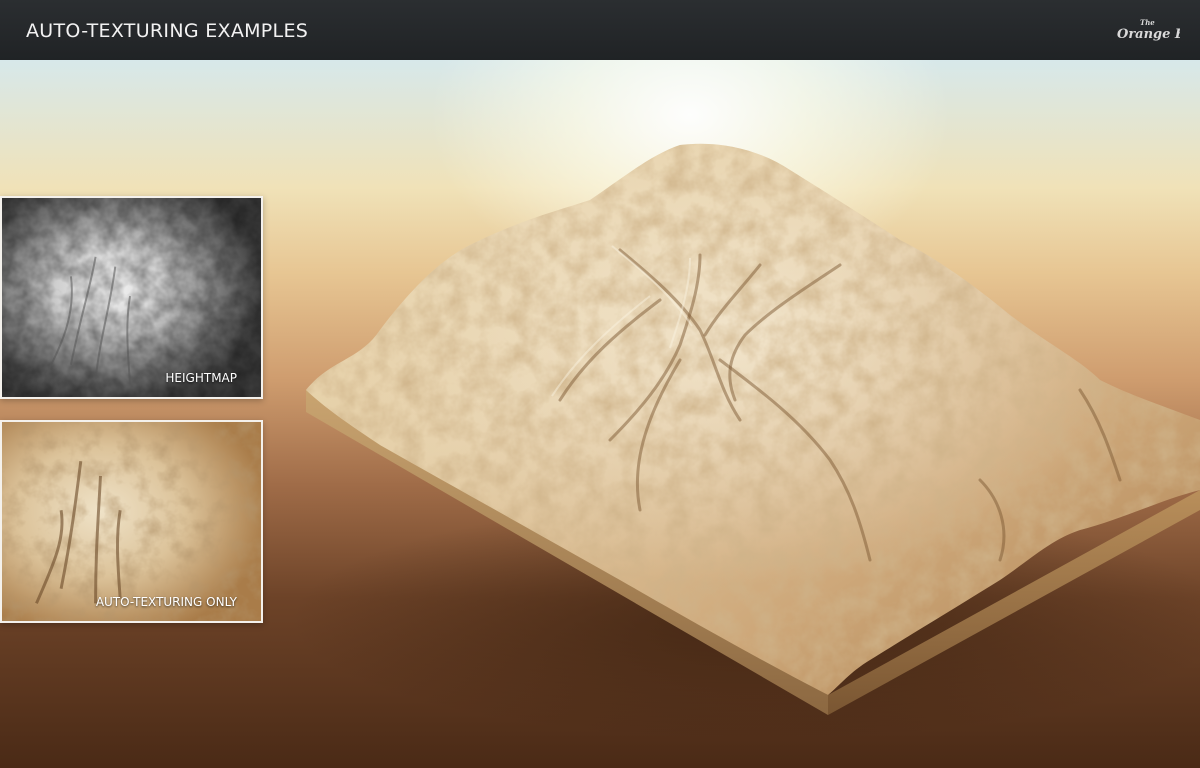 The height and width of the screenshot is (768, 1200). I want to click on auto-texturing-thumbnail: AUTO-TEXTURING ONLY, so click(131, 521).